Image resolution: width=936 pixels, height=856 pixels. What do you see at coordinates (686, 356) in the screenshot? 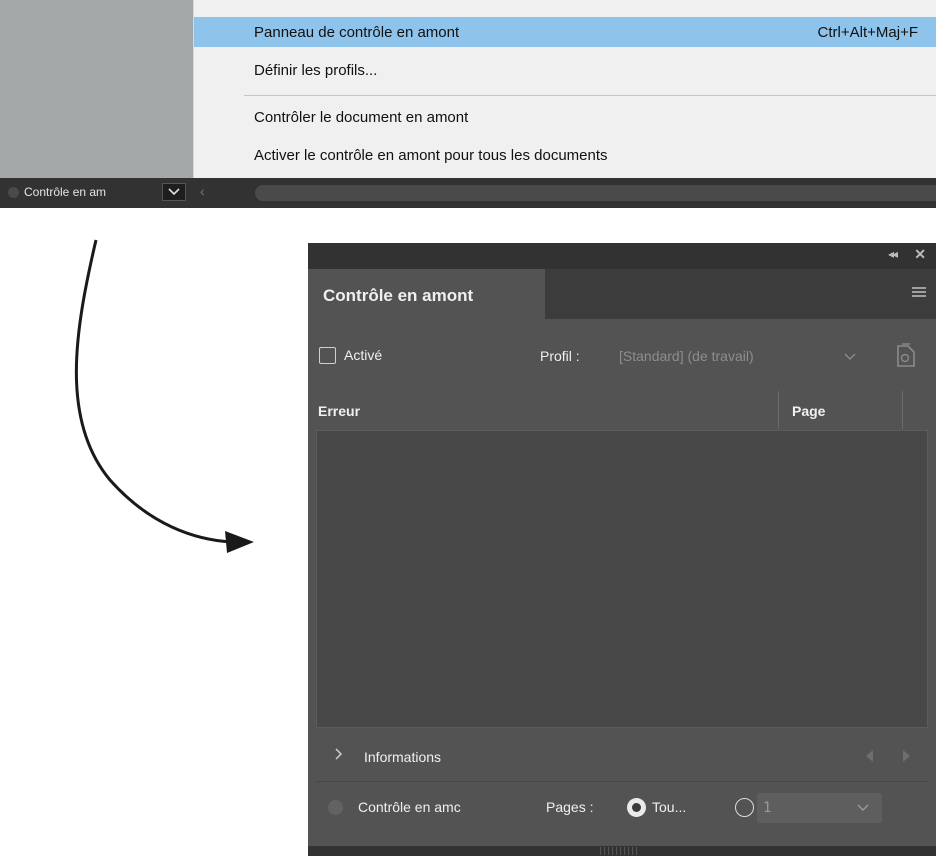
I see `profile-select: [Standard] (de travail)` at bounding box center [686, 356].